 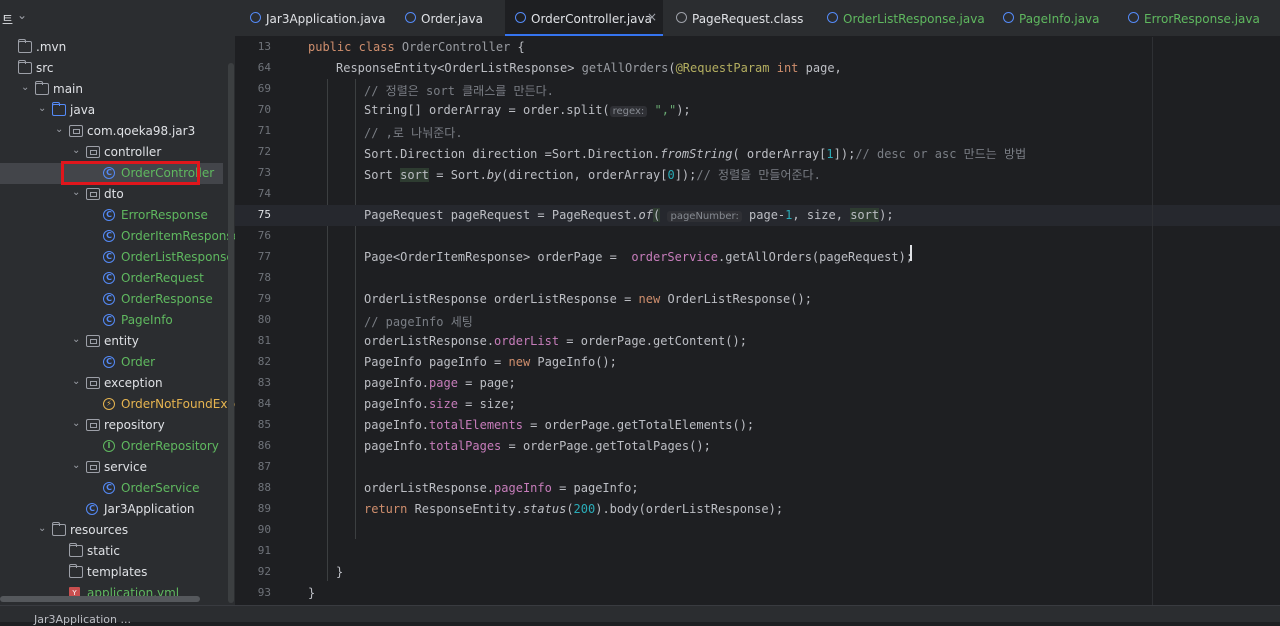 What do you see at coordinates (264, 235) in the screenshot?
I see `line-number: 76` at bounding box center [264, 235].